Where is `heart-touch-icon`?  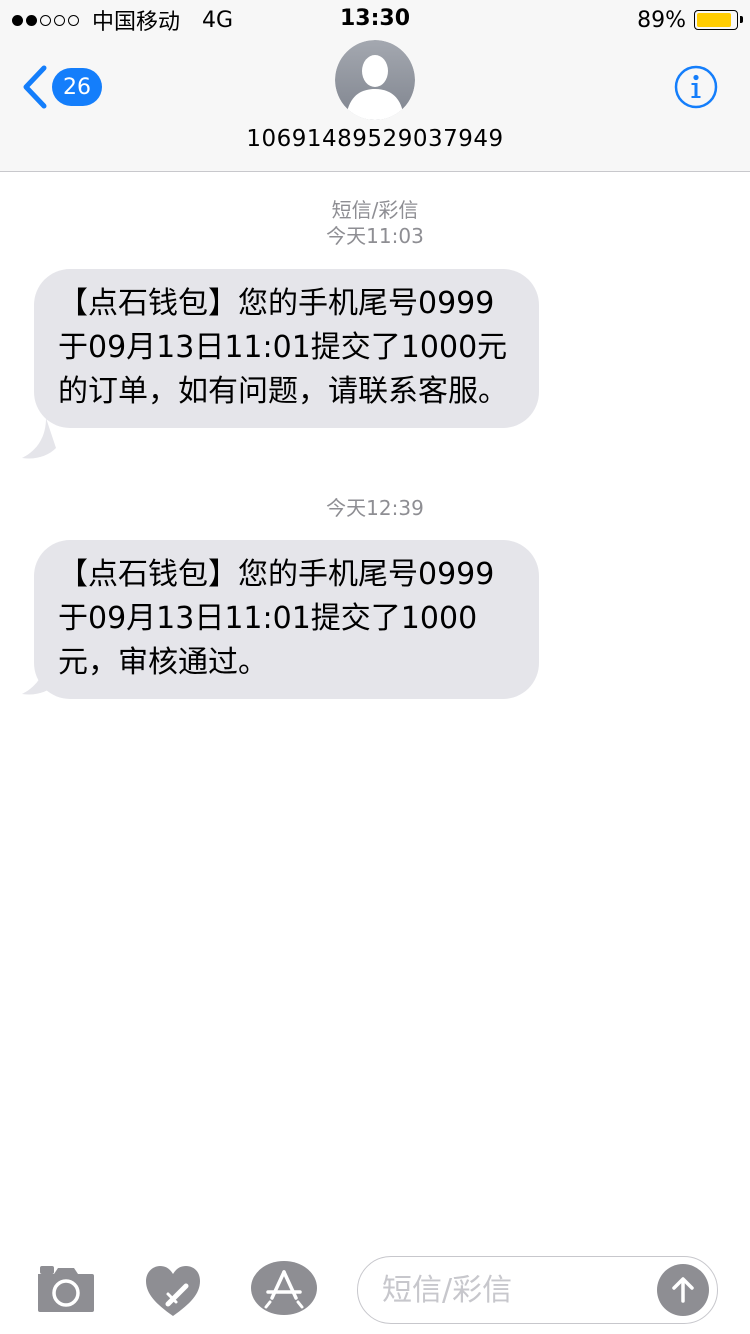 heart-touch-icon is located at coordinates (173, 1291).